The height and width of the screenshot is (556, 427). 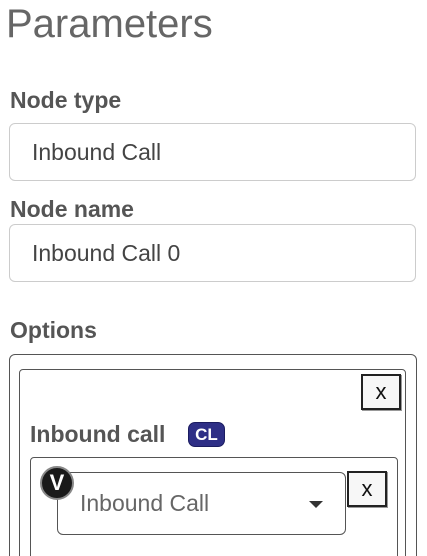 What do you see at coordinates (316, 504) in the screenshot?
I see `caret-down-icon` at bounding box center [316, 504].